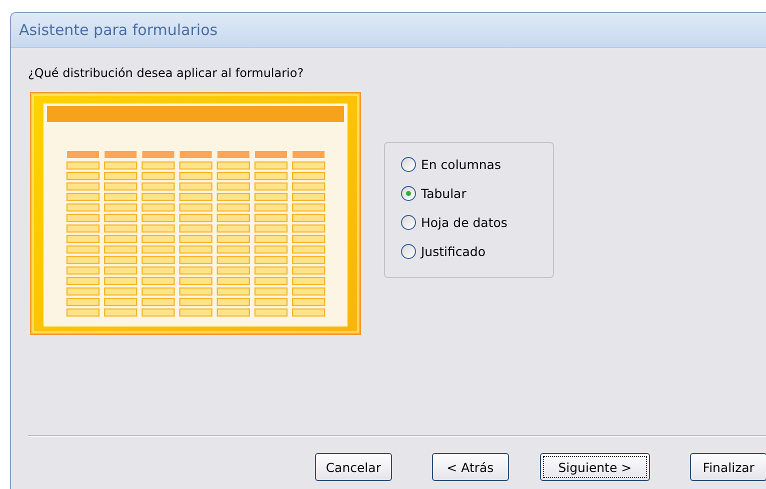 This screenshot has height=489, width=766. Describe the element at coordinates (353, 467) in the screenshot. I see `wizard-button: Cancelar` at that location.